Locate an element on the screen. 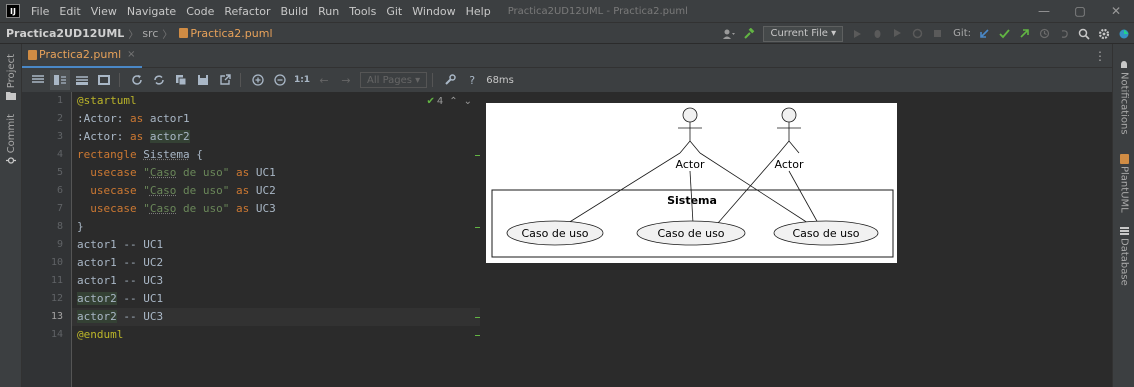 This screenshot has height=387, width=1134. prev-page-icon: ← is located at coordinates (324, 80).